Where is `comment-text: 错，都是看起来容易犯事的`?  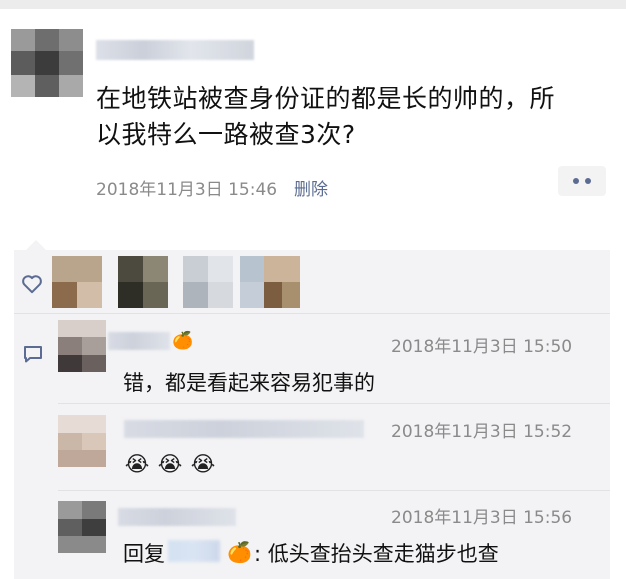
comment-text: 错，都是看起来容易犯事的 is located at coordinates (249, 382).